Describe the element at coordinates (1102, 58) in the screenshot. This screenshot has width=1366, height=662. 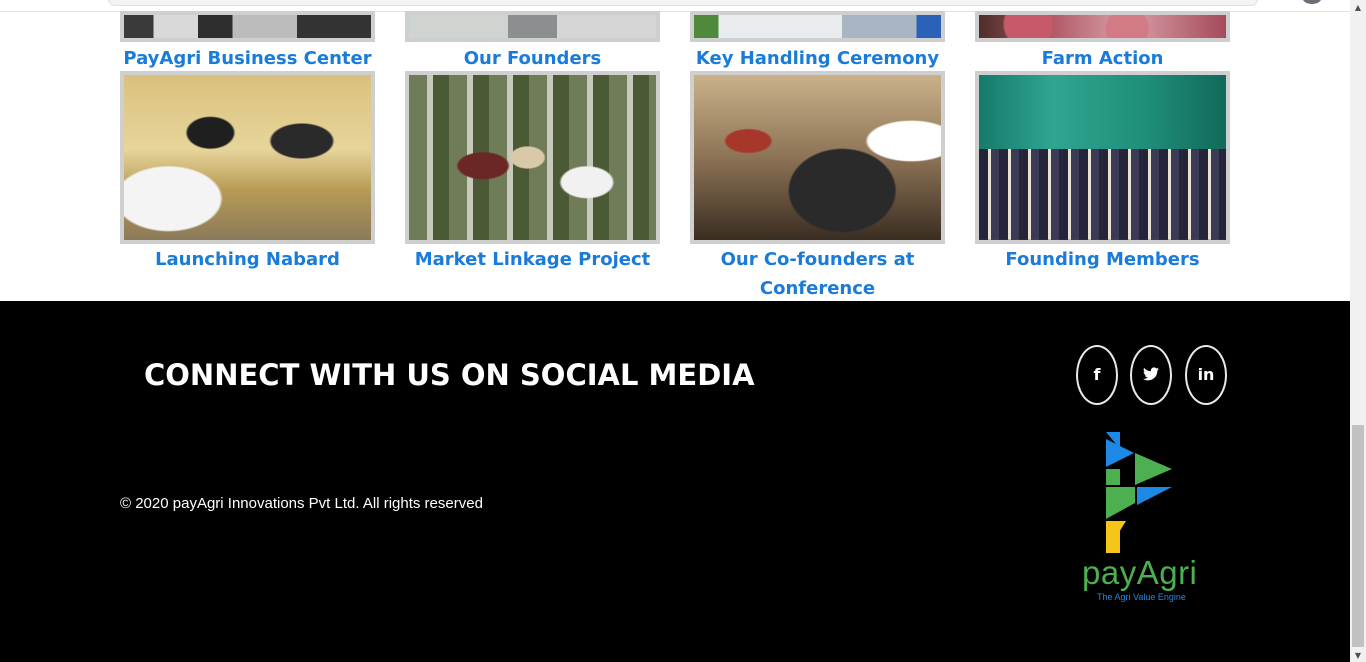
I see `gallery-caption: Farm Action` at that location.